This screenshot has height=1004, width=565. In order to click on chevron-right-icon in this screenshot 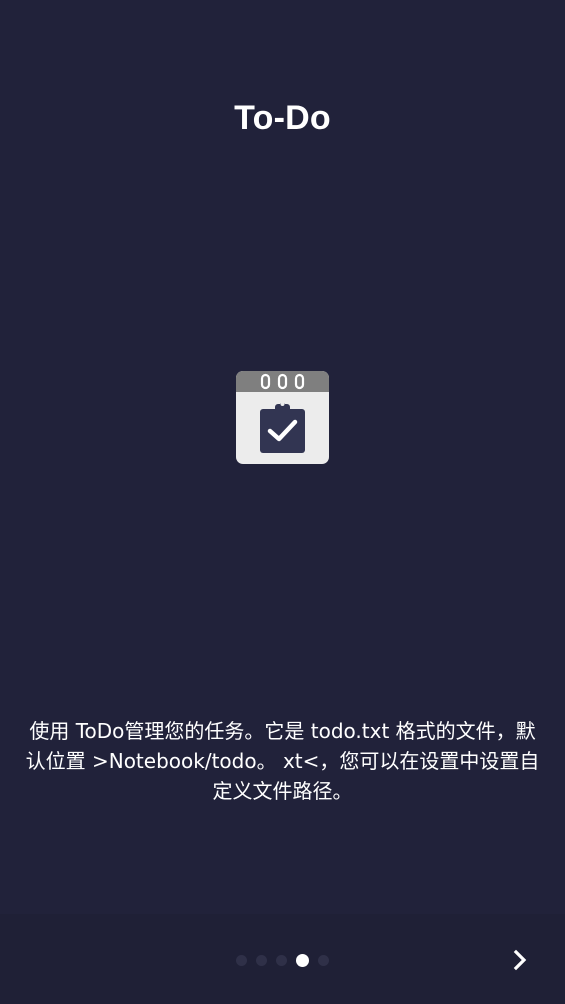, I will do `click(520, 960)`.